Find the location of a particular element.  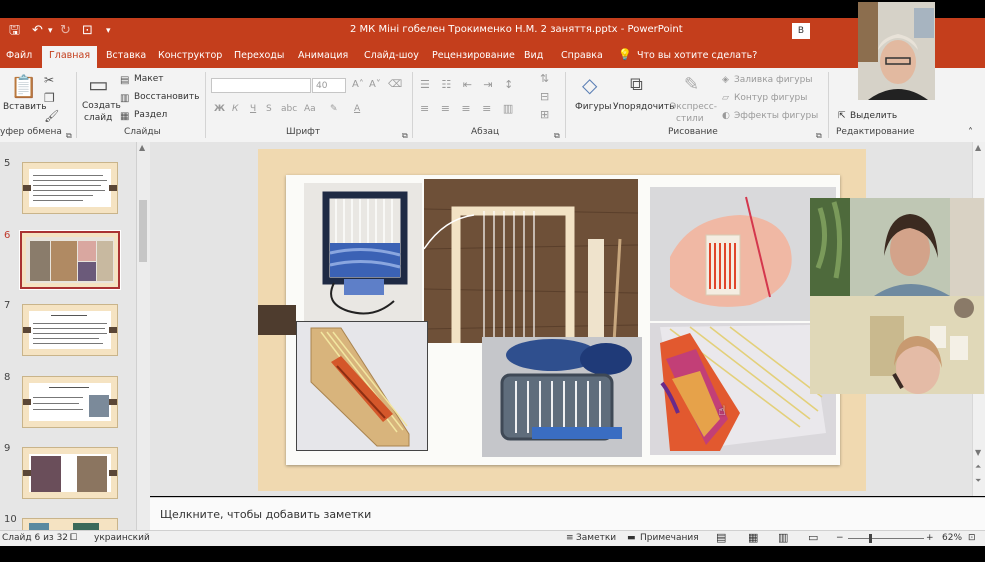

thumbnail-scroll-thumb is located at coordinates (143, 231).